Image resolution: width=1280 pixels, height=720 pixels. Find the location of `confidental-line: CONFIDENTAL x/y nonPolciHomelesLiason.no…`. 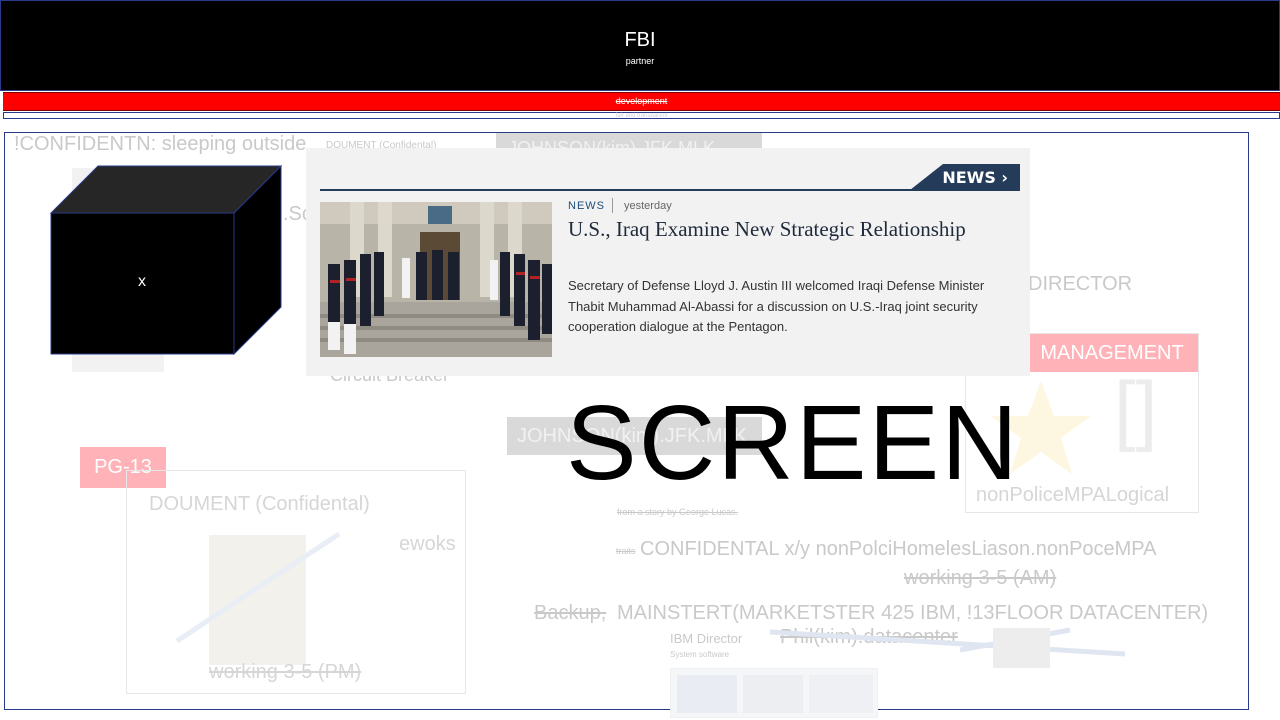

confidental-line: CONFIDENTAL x/y nonPolciHomelesLiason.no… is located at coordinates (898, 549).